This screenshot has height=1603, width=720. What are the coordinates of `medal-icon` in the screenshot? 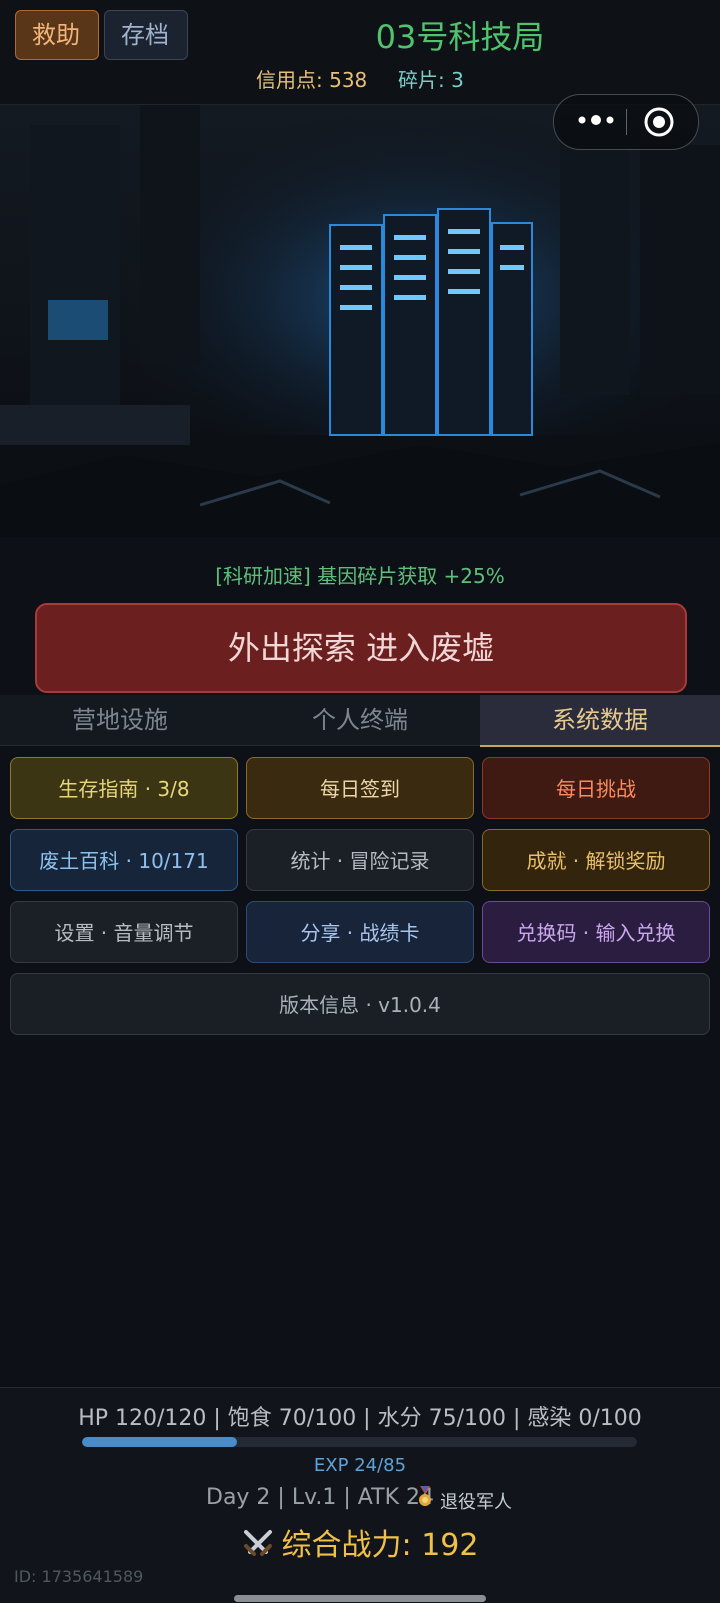 It's located at (425, 1496).